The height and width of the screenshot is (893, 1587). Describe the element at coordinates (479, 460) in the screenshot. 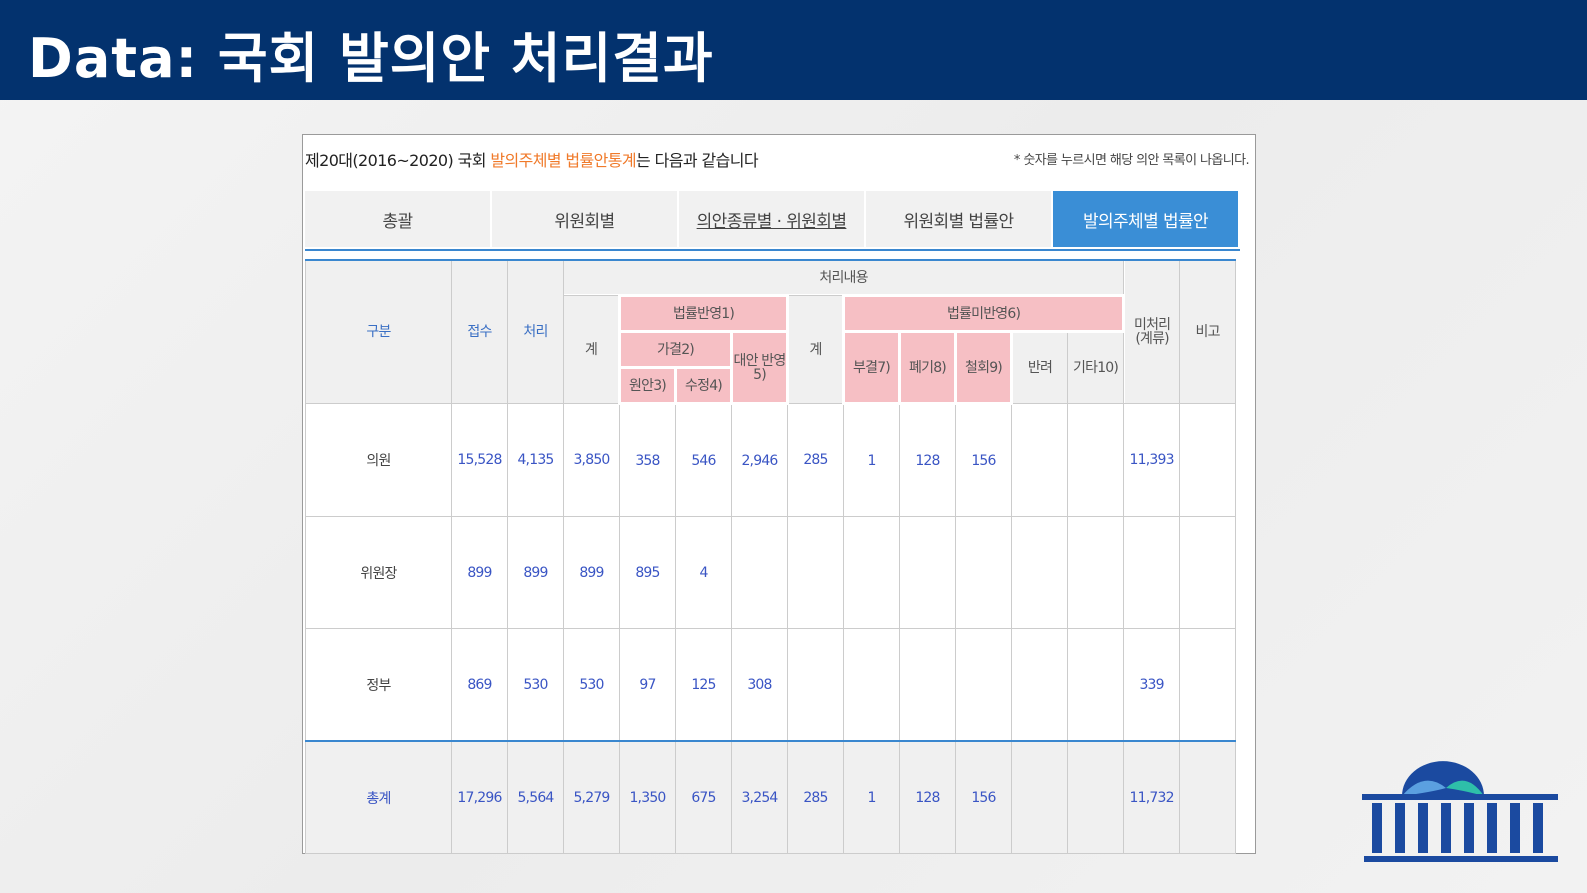

I see `cell-jeopsu: 15,528` at that location.